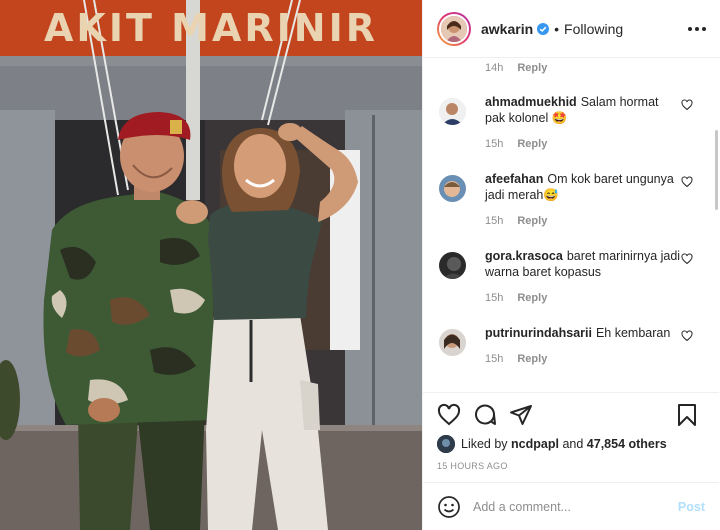 The height and width of the screenshot is (530, 720). I want to click on comments-scrollbar, so click(716, 170).